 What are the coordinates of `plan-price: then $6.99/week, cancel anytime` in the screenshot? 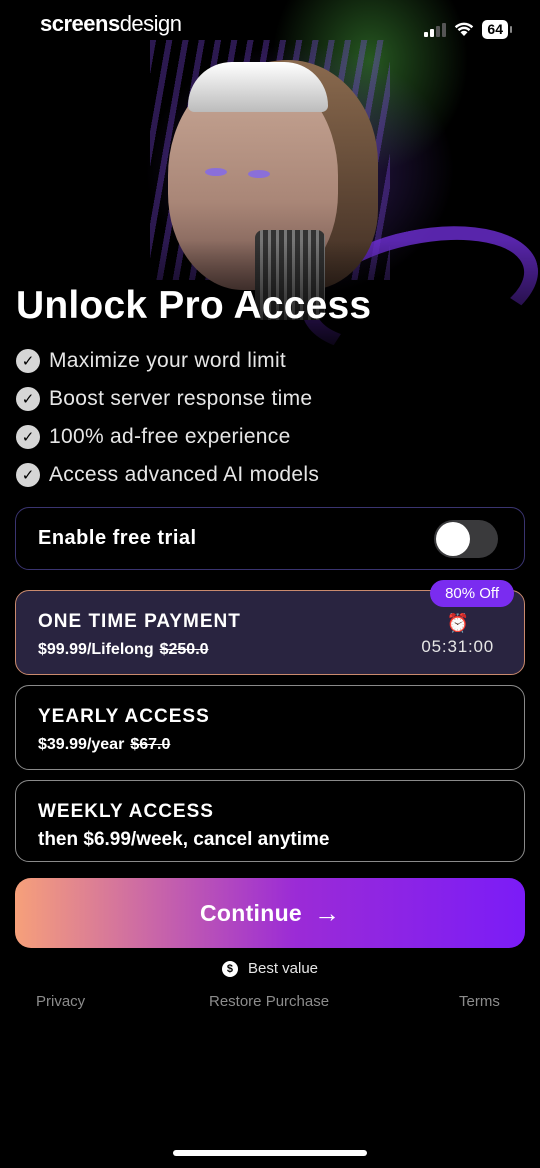 It's located at (184, 839).